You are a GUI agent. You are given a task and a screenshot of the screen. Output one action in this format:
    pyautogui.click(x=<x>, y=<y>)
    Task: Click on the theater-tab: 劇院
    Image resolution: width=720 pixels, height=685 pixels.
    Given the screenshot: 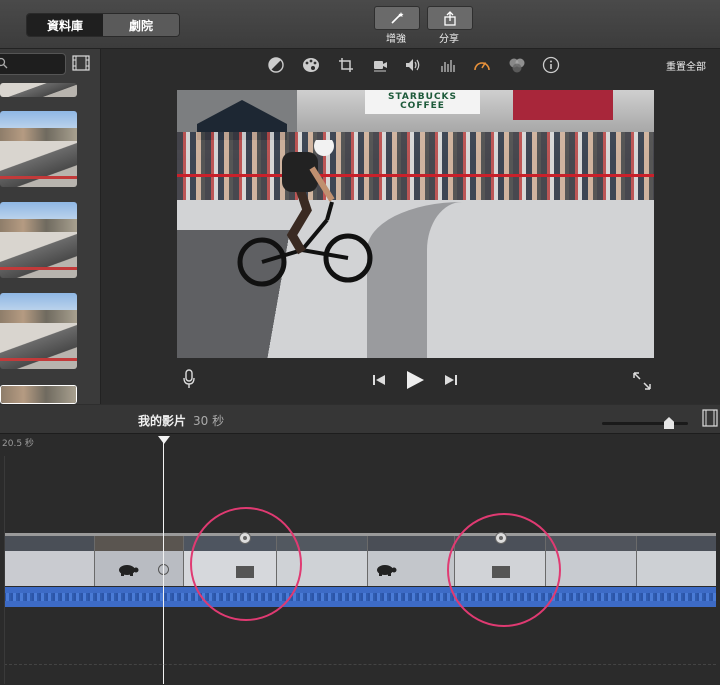 What is the action you would take?
    pyautogui.click(x=141, y=25)
    